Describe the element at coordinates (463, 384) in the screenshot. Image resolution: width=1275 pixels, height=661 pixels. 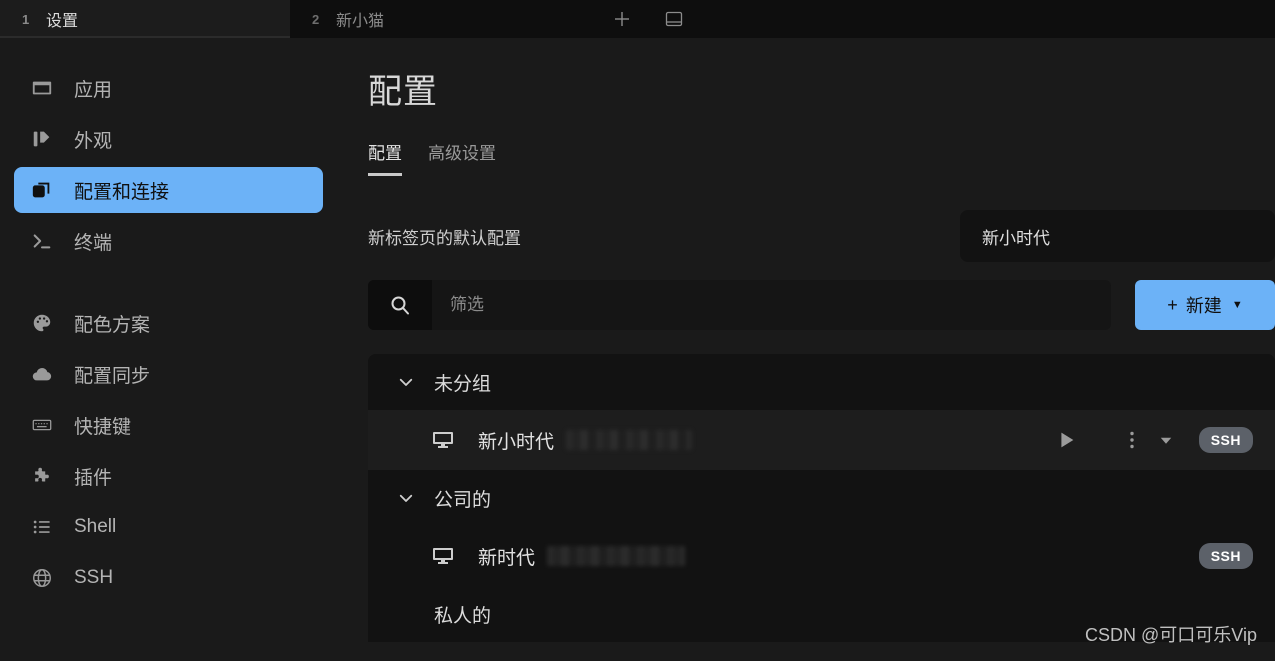
I see `profile-group-name: 未分组` at that location.